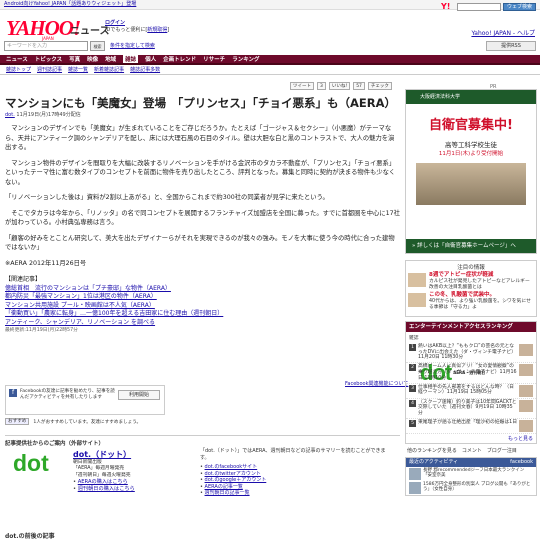  Describe the element at coordinates (102, 454) in the screenshot. I see `source-name: dot.（ドット）` at that location.